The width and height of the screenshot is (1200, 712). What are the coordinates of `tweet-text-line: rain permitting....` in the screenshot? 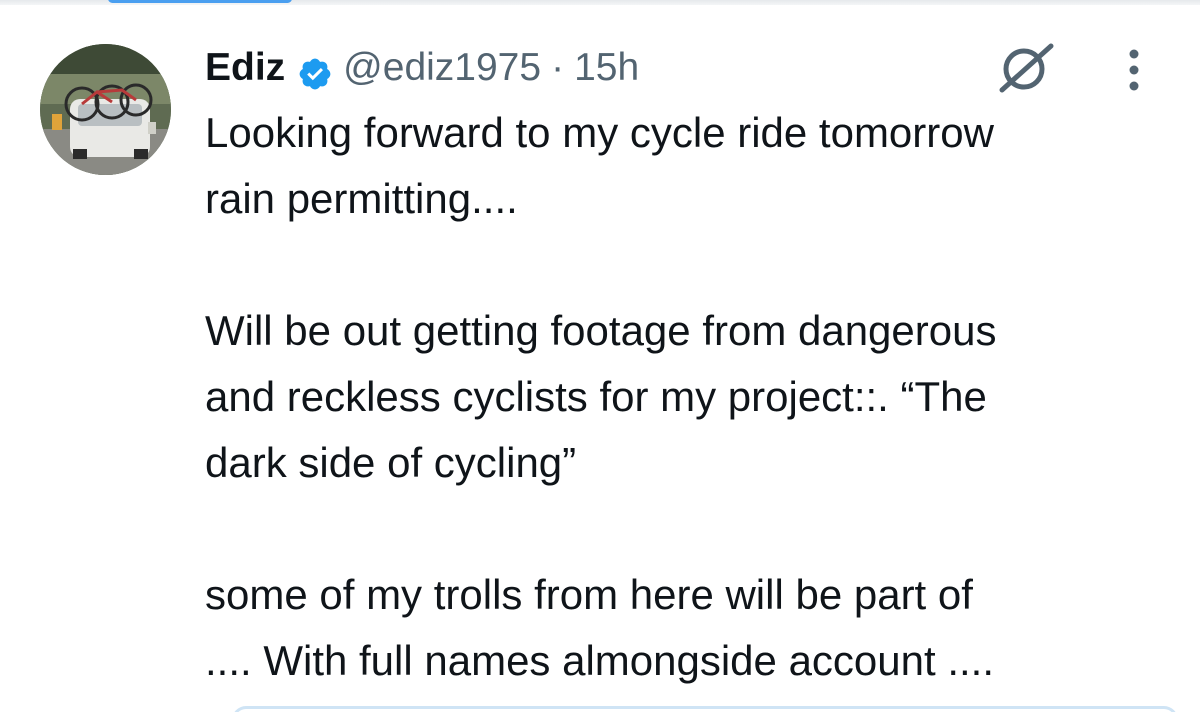 It's located at (361, 198).